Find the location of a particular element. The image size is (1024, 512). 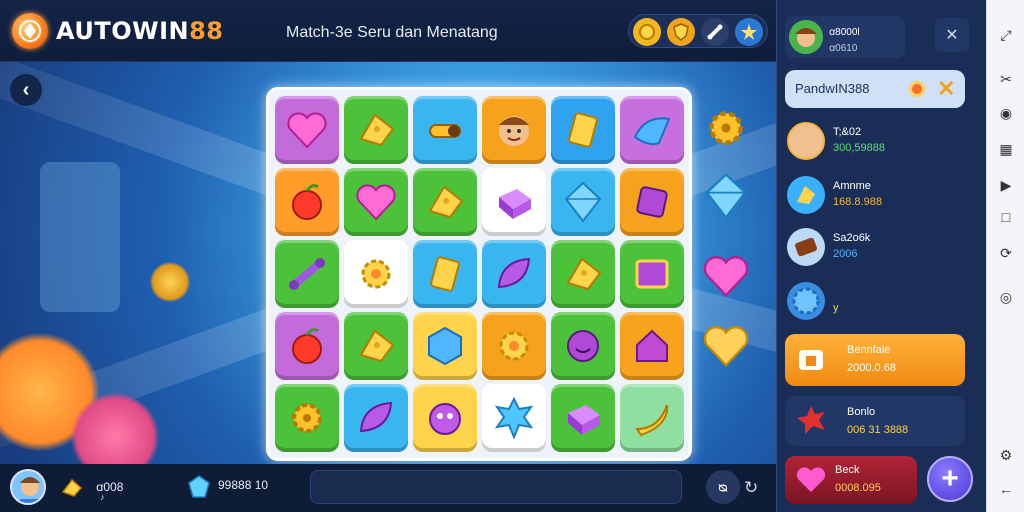

side-gem-column is located at coordinates (728, 282).